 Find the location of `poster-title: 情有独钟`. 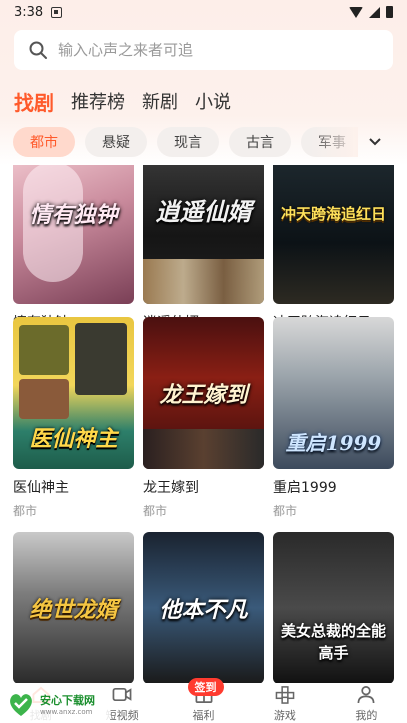

poster-title: 情有独钟 is located at coordinates (73, 215).